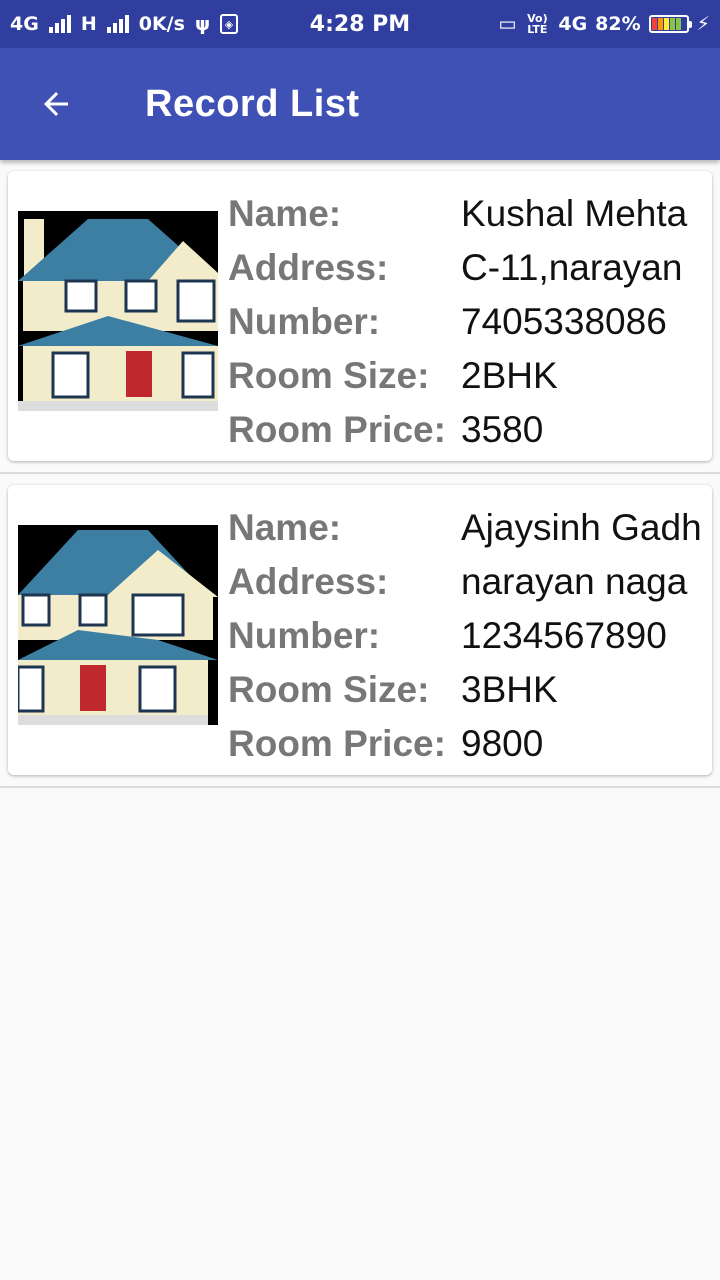 This screenshot has height=1280, width=720. I want to click on vibrate-icon: ▭, so click(507, 24).